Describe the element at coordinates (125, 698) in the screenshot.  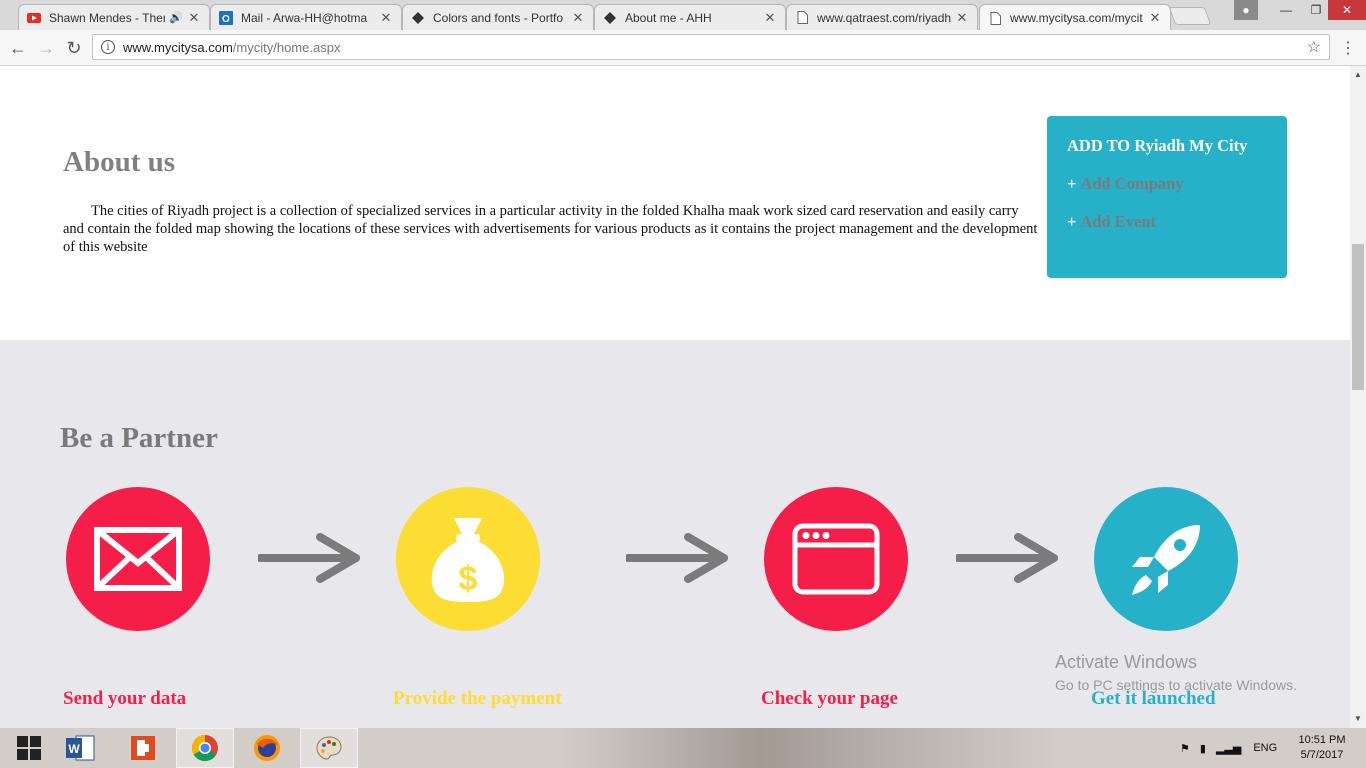
I see `step-label-send-data: Send your data` at that location.